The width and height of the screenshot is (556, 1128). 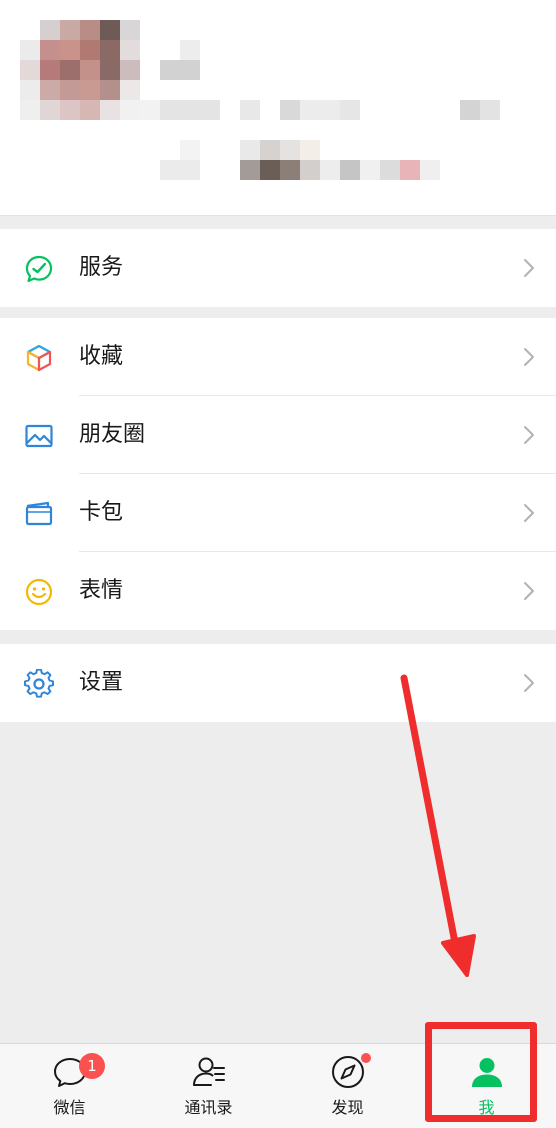 I want to click on tab-contacts: 通讯录, so click(x=208, y=1086).